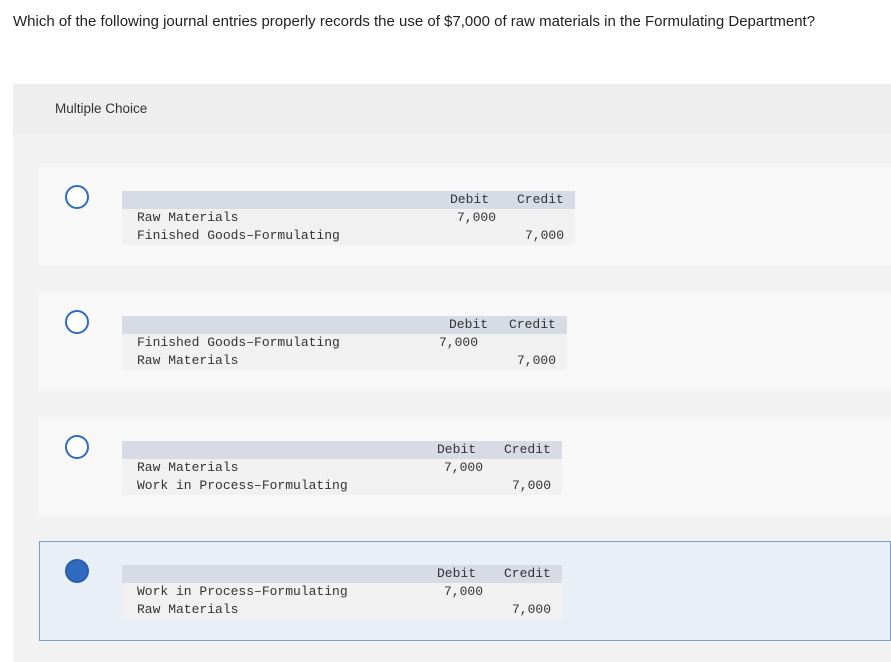  What do you see at coordinates (452, 109) in the screenshot?
I see `multiple-choice-header: Multiple Choice` at bounding box center [452, 109].